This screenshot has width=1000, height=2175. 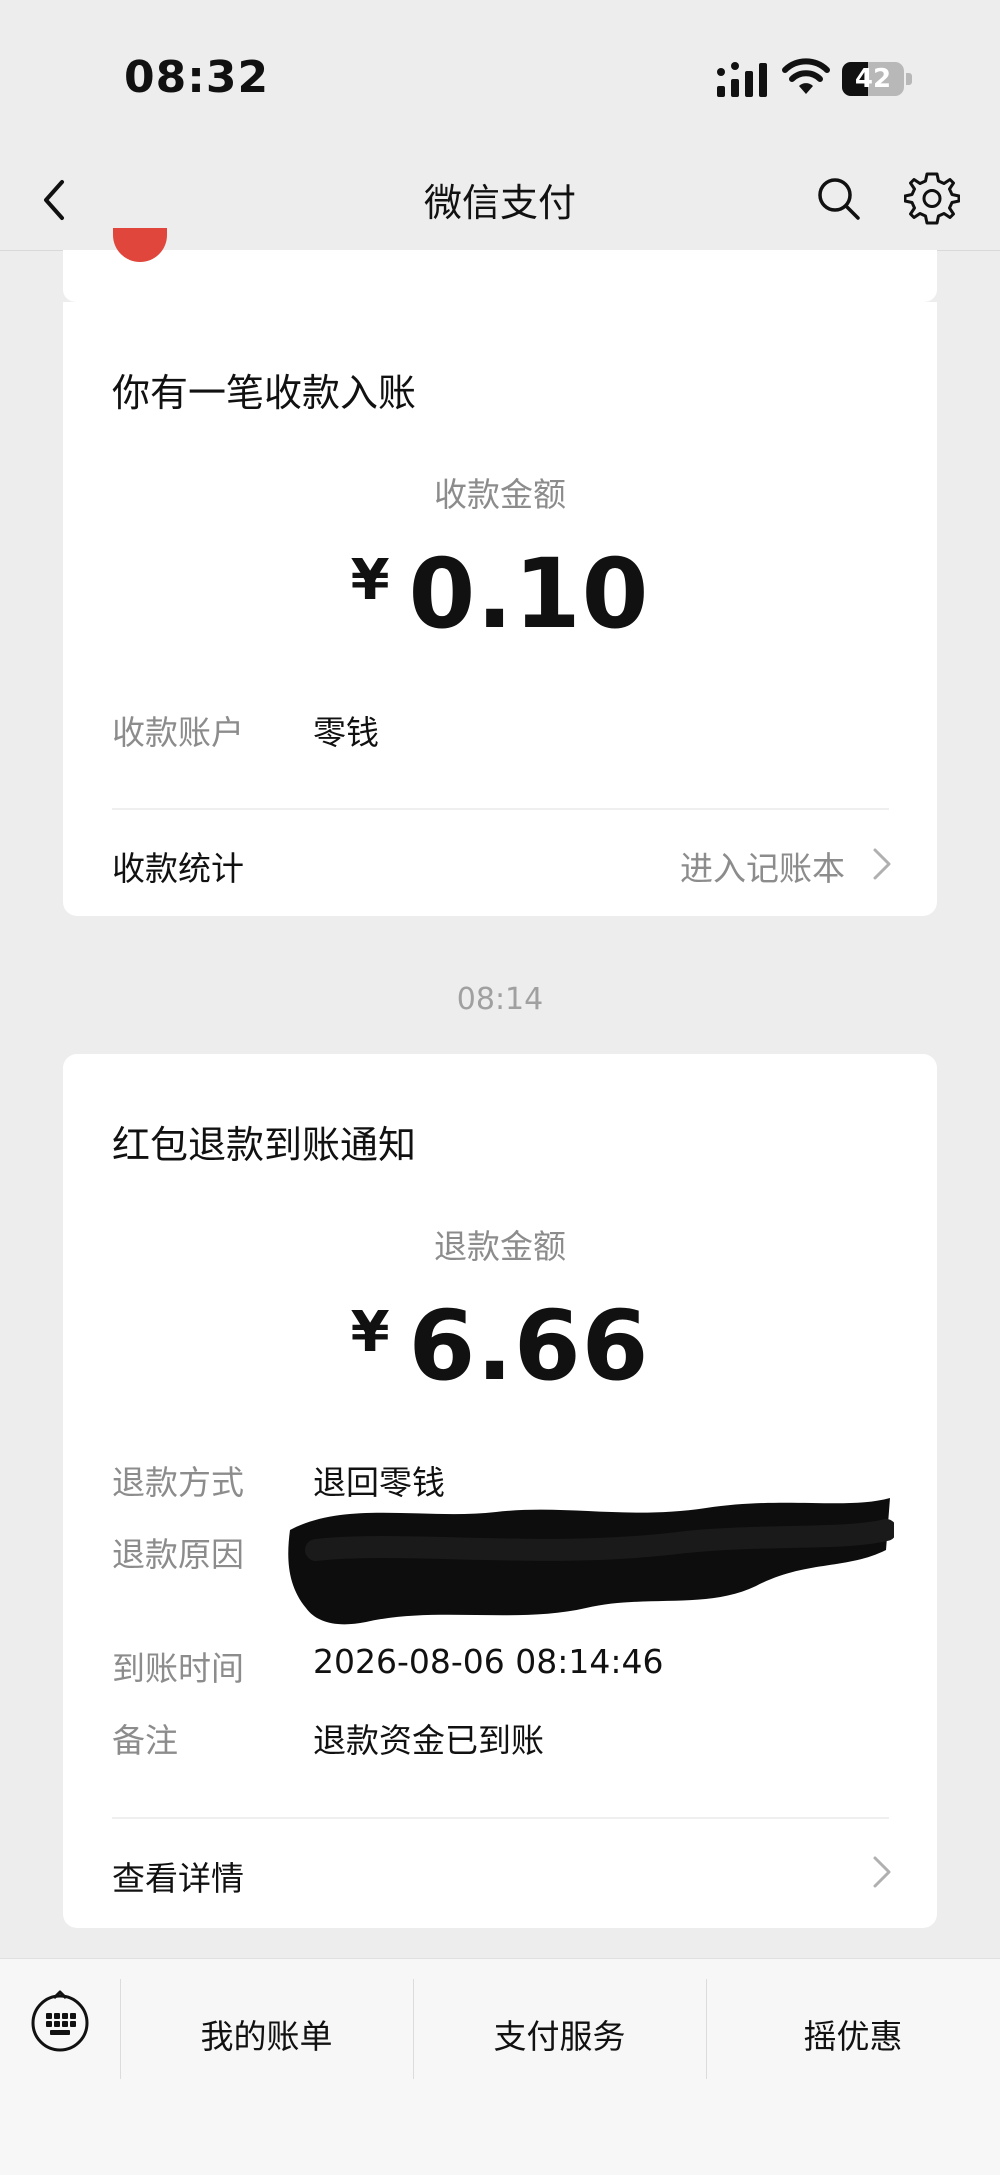 I want to click on refund-amount-value: 6.66, so click(x=529, y=1346).